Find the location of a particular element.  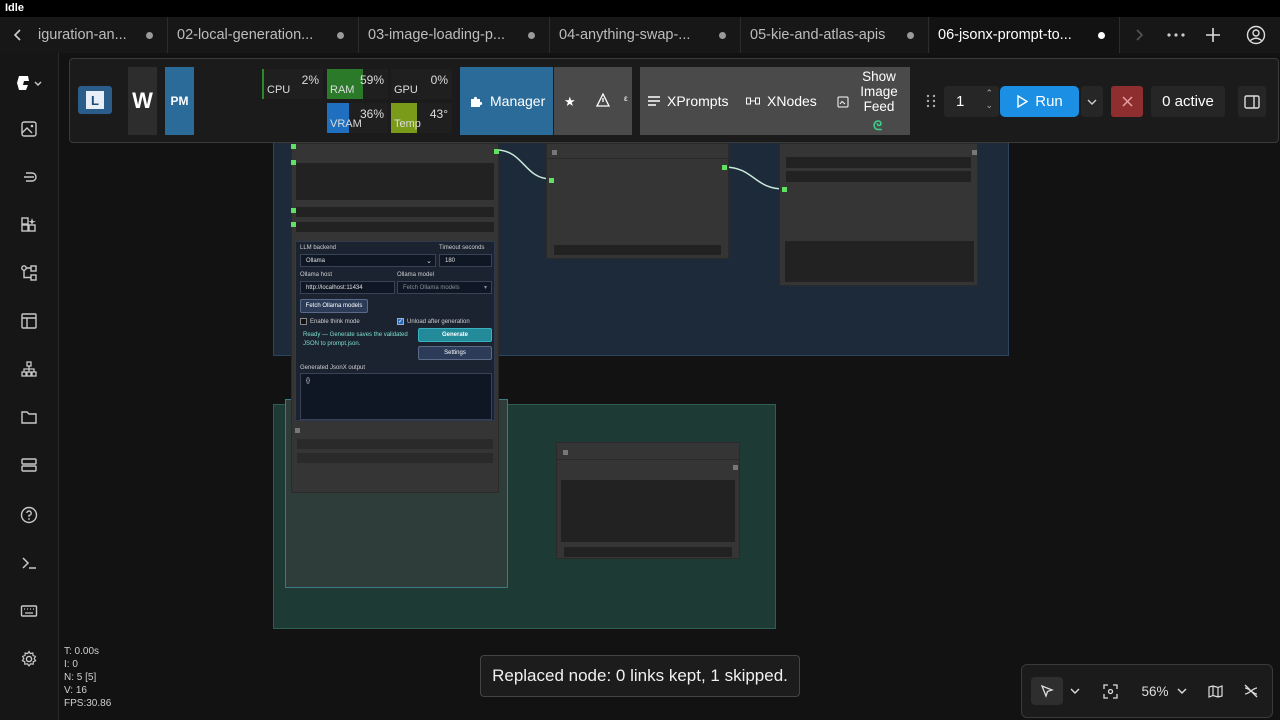

select-tool-icon is located at coordinates (1047, 691).